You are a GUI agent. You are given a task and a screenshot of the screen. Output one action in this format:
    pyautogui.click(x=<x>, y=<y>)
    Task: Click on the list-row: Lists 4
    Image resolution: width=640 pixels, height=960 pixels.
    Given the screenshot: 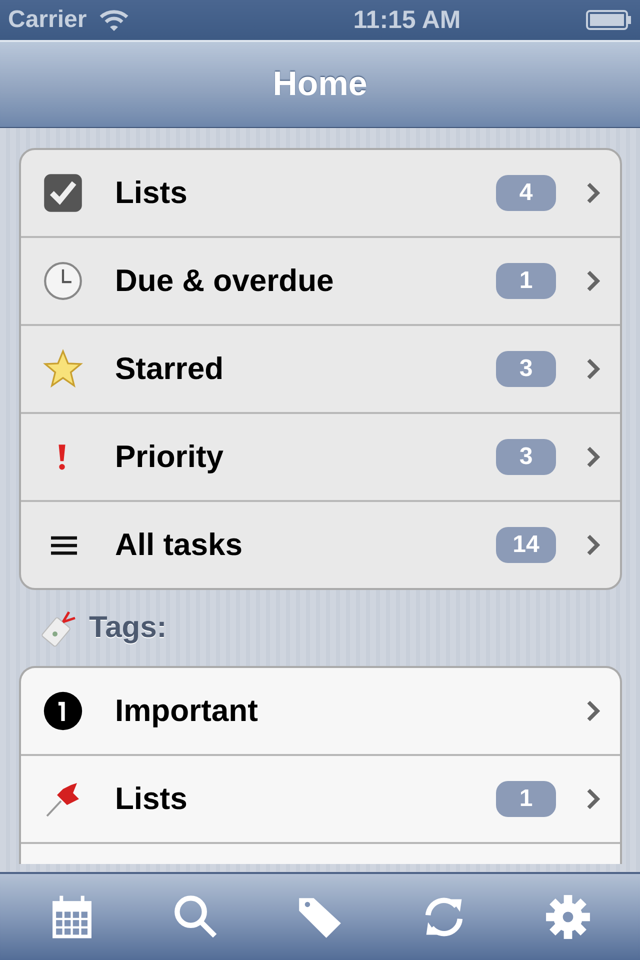 What is the action you would take?
    pyautogui.click(x=320, y=194)
    